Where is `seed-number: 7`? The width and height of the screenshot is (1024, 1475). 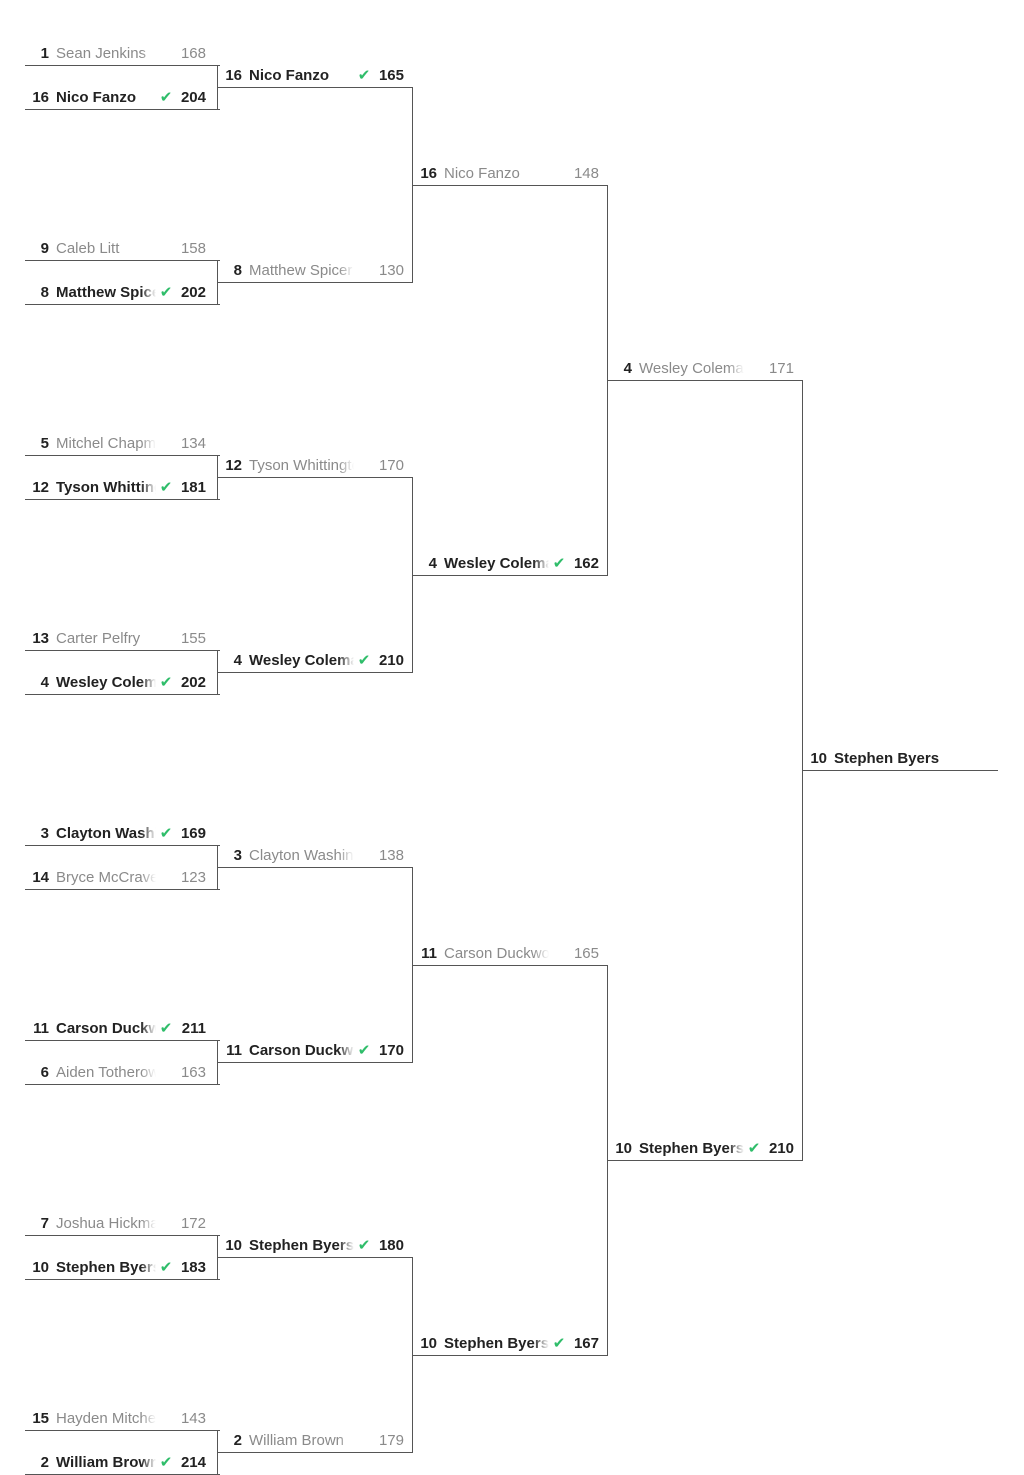 seed-number: 7 is located at coordinates (44, 1223).